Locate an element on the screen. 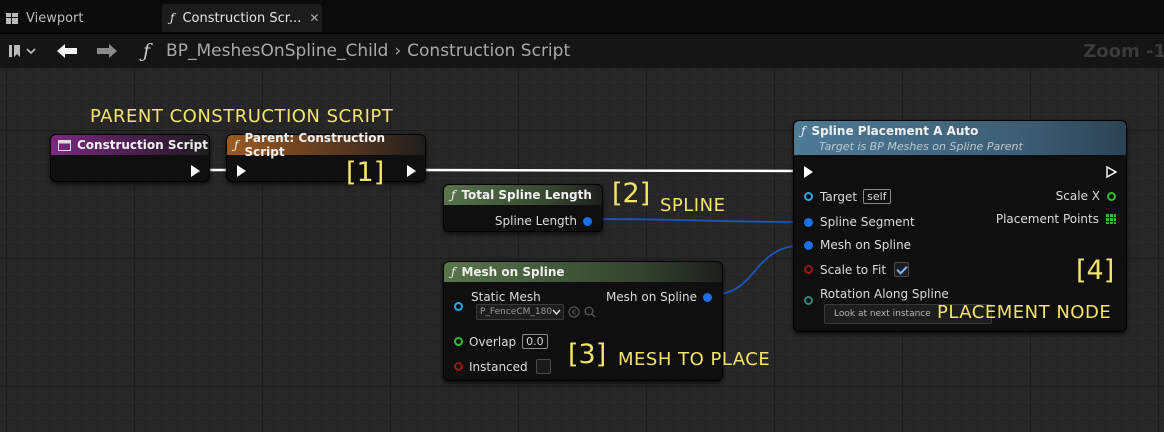 The width and height of the screenshot is (1164, 432). overlap-label: Overlap is located at coordinates (493, 341).